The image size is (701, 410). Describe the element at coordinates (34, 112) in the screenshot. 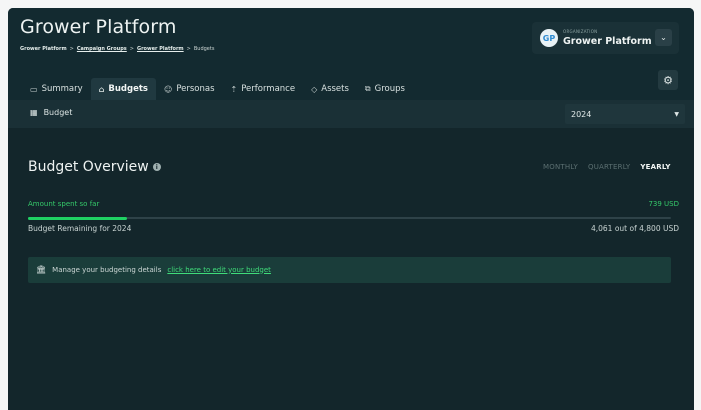

I see `budget-icon: ▦` at that location.